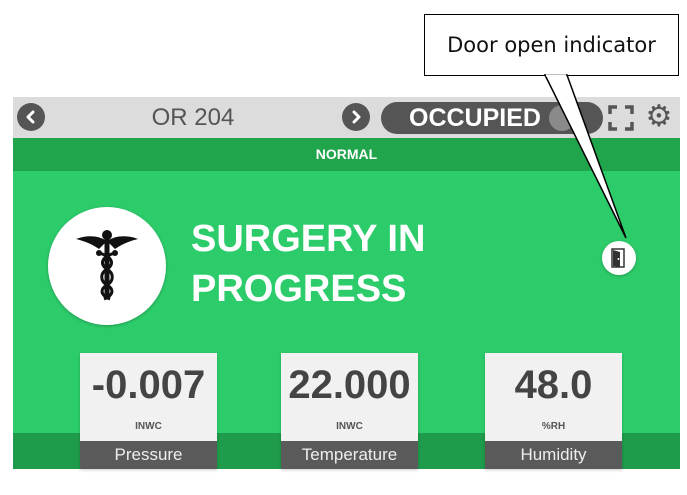 The height and width of the screenshot is (495, 687). Describe the element at coordinates (148, 411) in the screenshot. I see `pressure-card: -0.007 INWC Pressure` at that location.